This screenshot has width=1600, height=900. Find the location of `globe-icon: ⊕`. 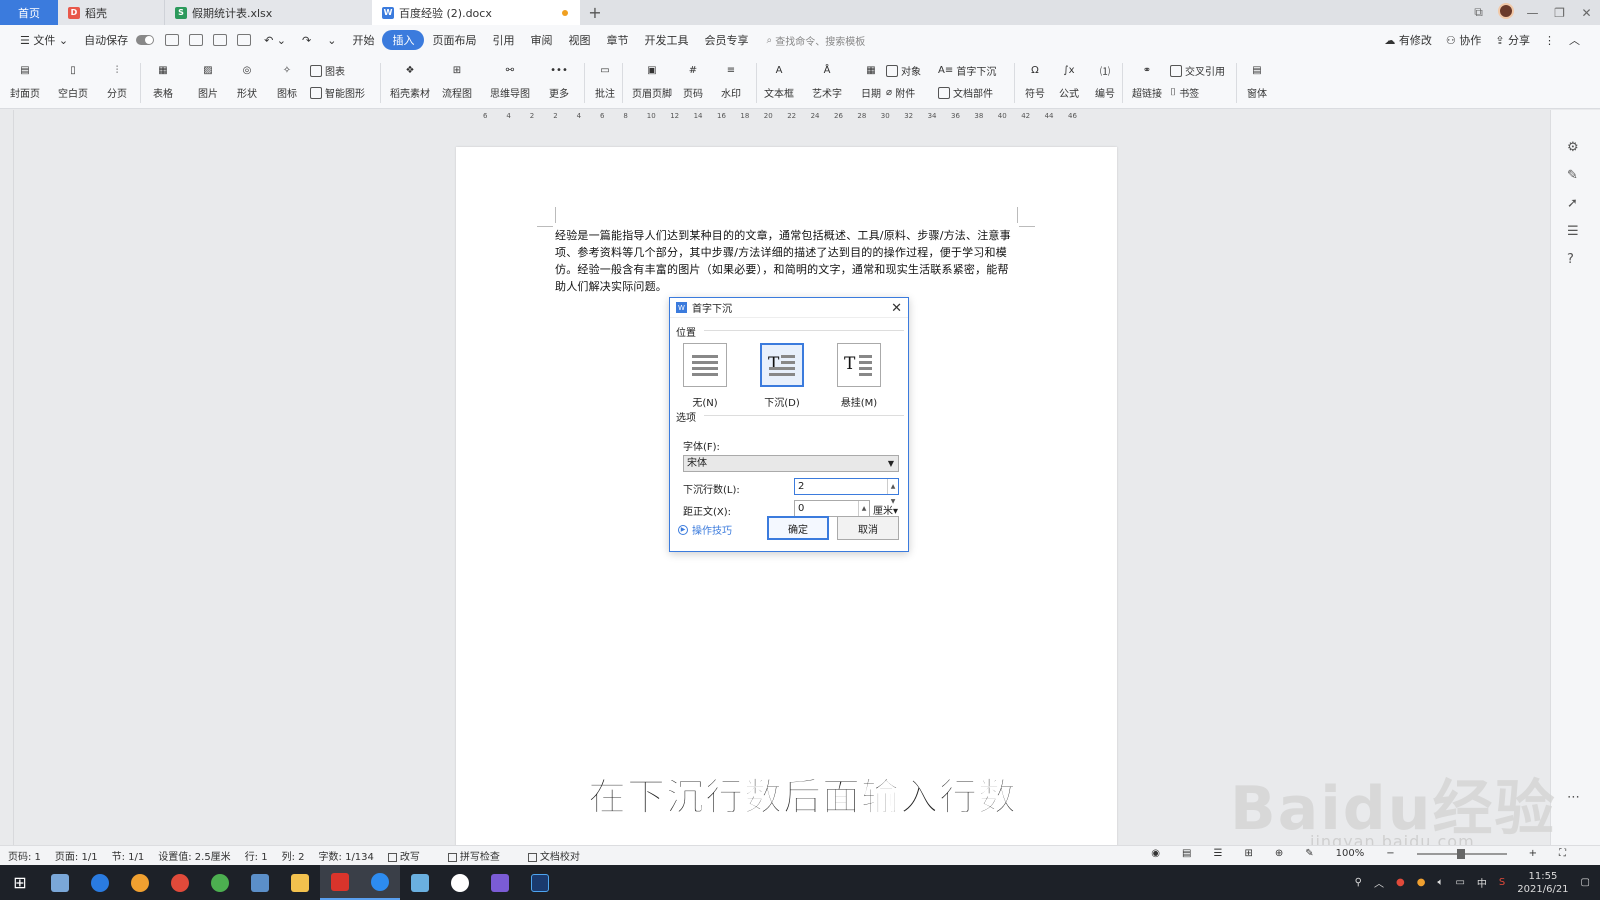

globe-icon: ⊕ is located at coordinates (1279, 853).